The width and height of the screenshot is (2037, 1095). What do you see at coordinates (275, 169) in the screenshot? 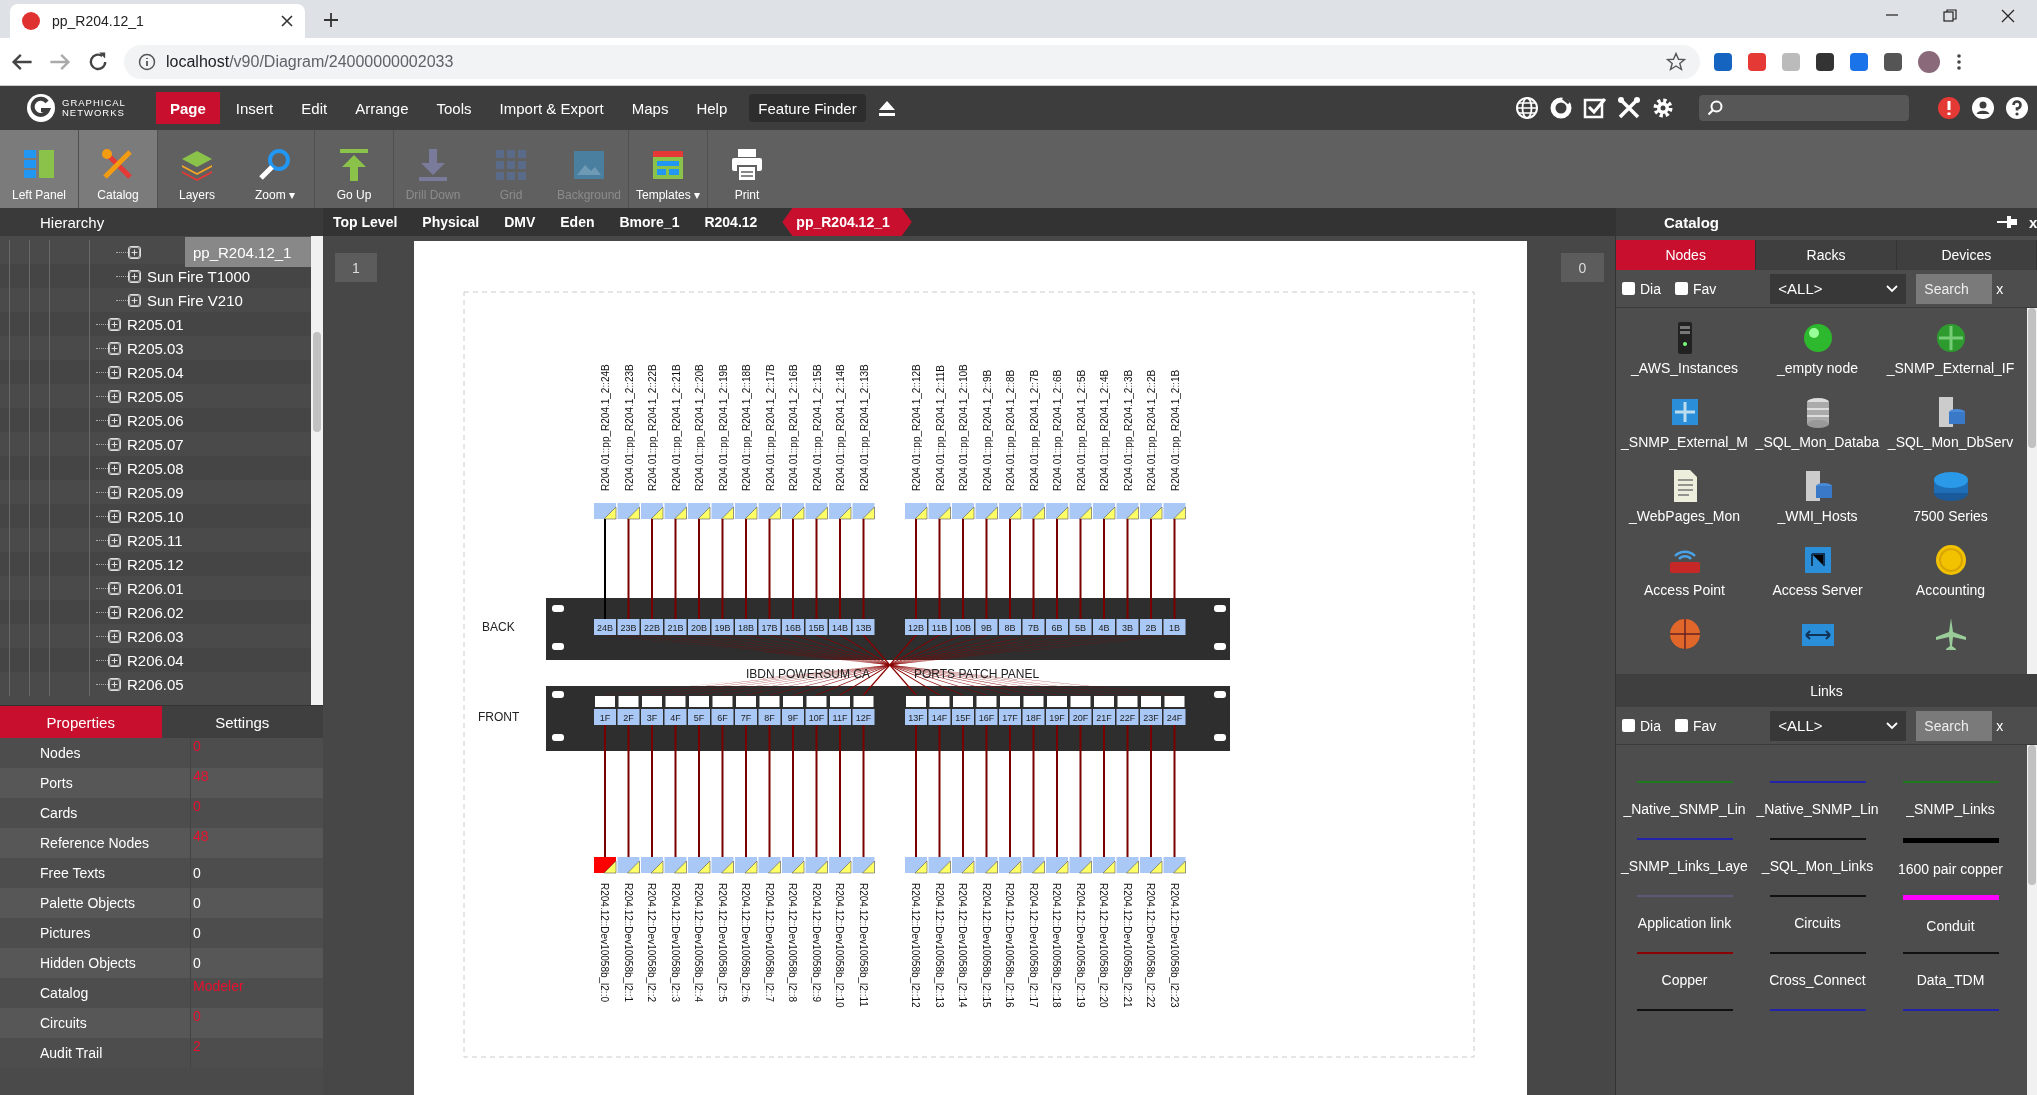
I see `toolbar-button: Zoom ▾` at bounding box center [275, 169].